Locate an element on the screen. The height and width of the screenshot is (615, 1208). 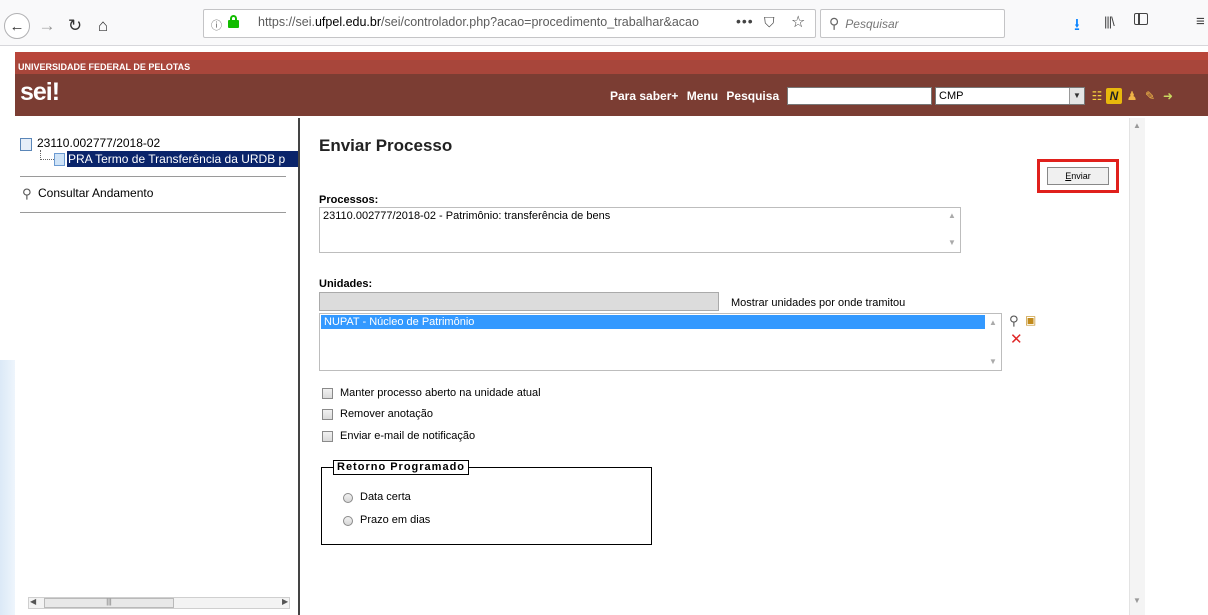
sidebar-icon is located at coordinates (1141, 19).